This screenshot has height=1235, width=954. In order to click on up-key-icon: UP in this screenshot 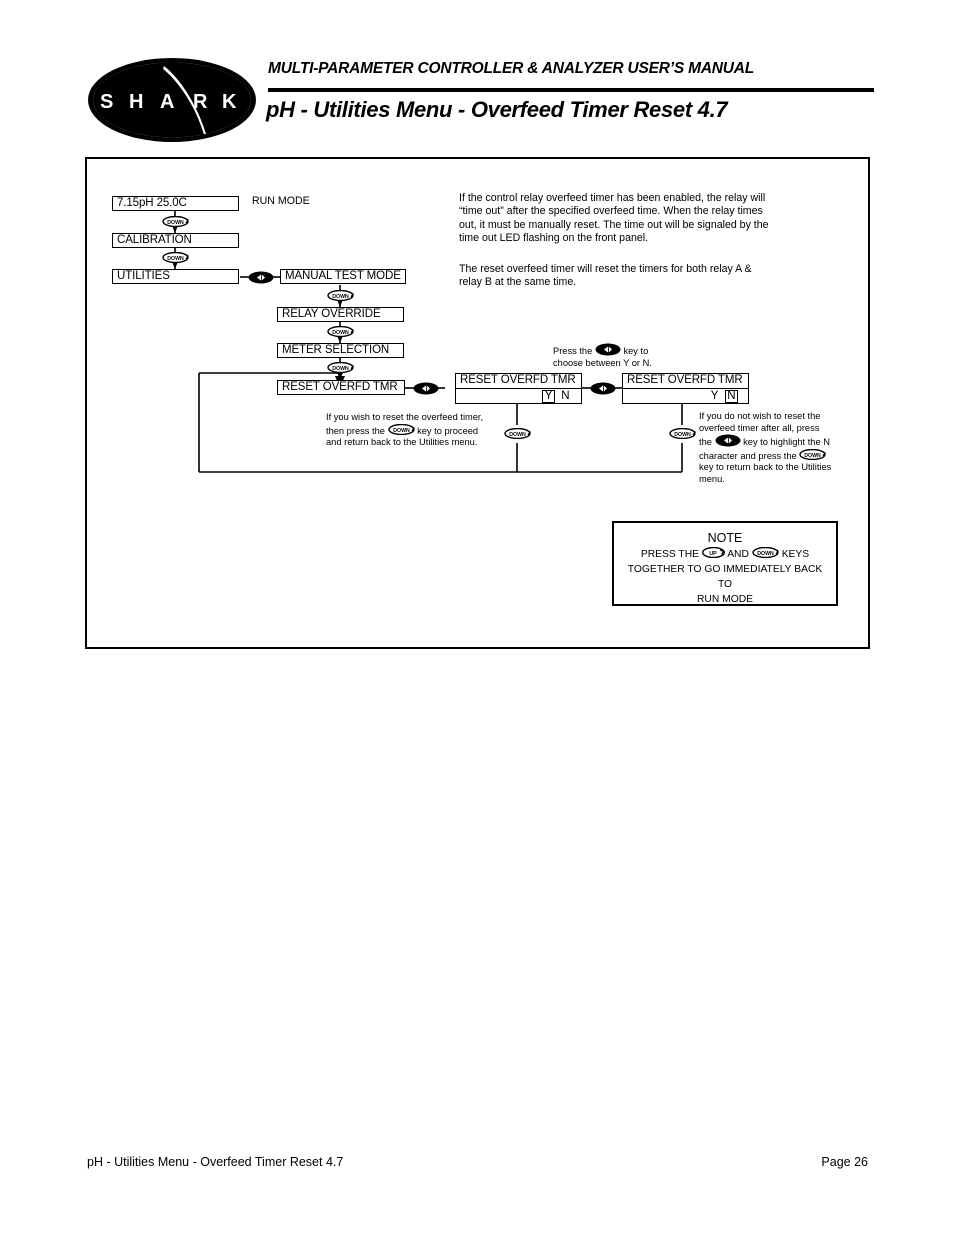, I will do `click(713, 552)`.